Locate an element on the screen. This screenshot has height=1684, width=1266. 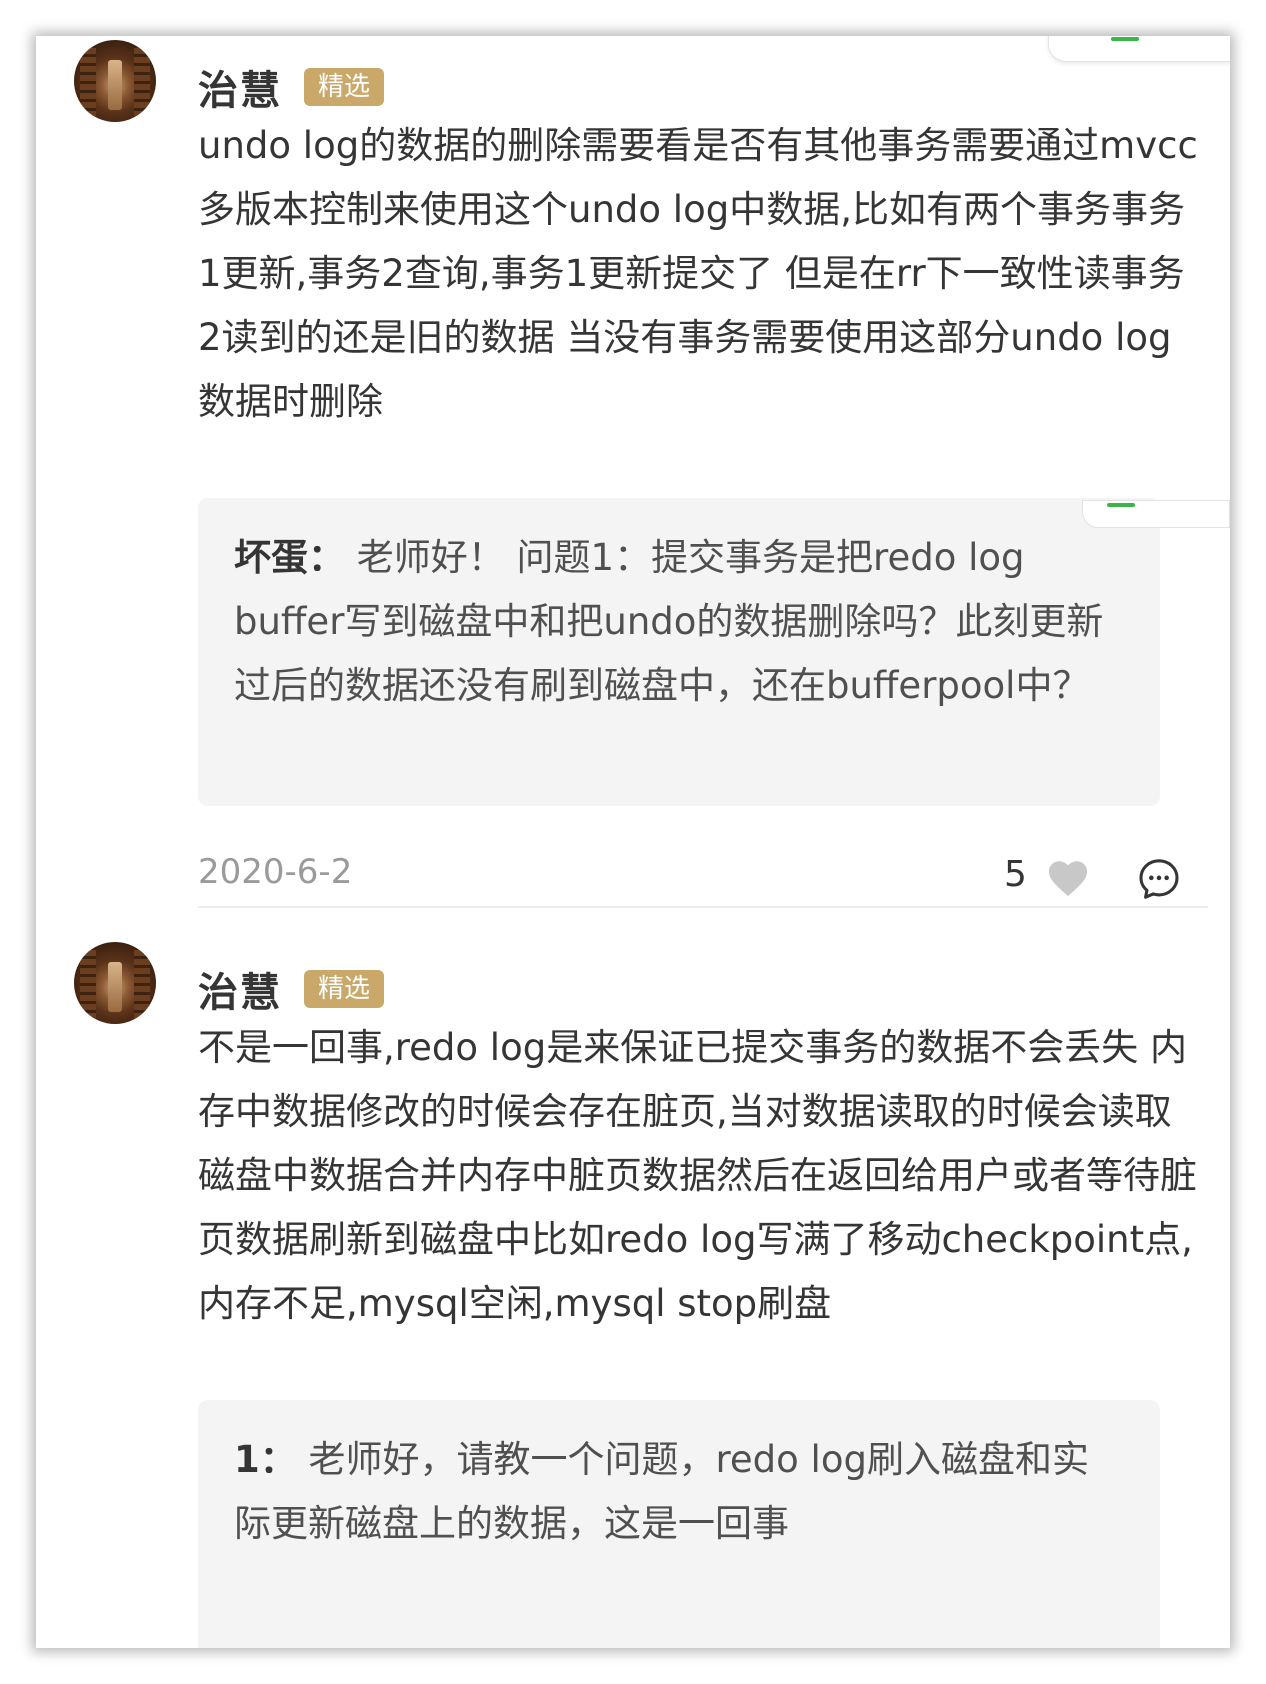
comment-icon is located at coordinates (1159, 879).